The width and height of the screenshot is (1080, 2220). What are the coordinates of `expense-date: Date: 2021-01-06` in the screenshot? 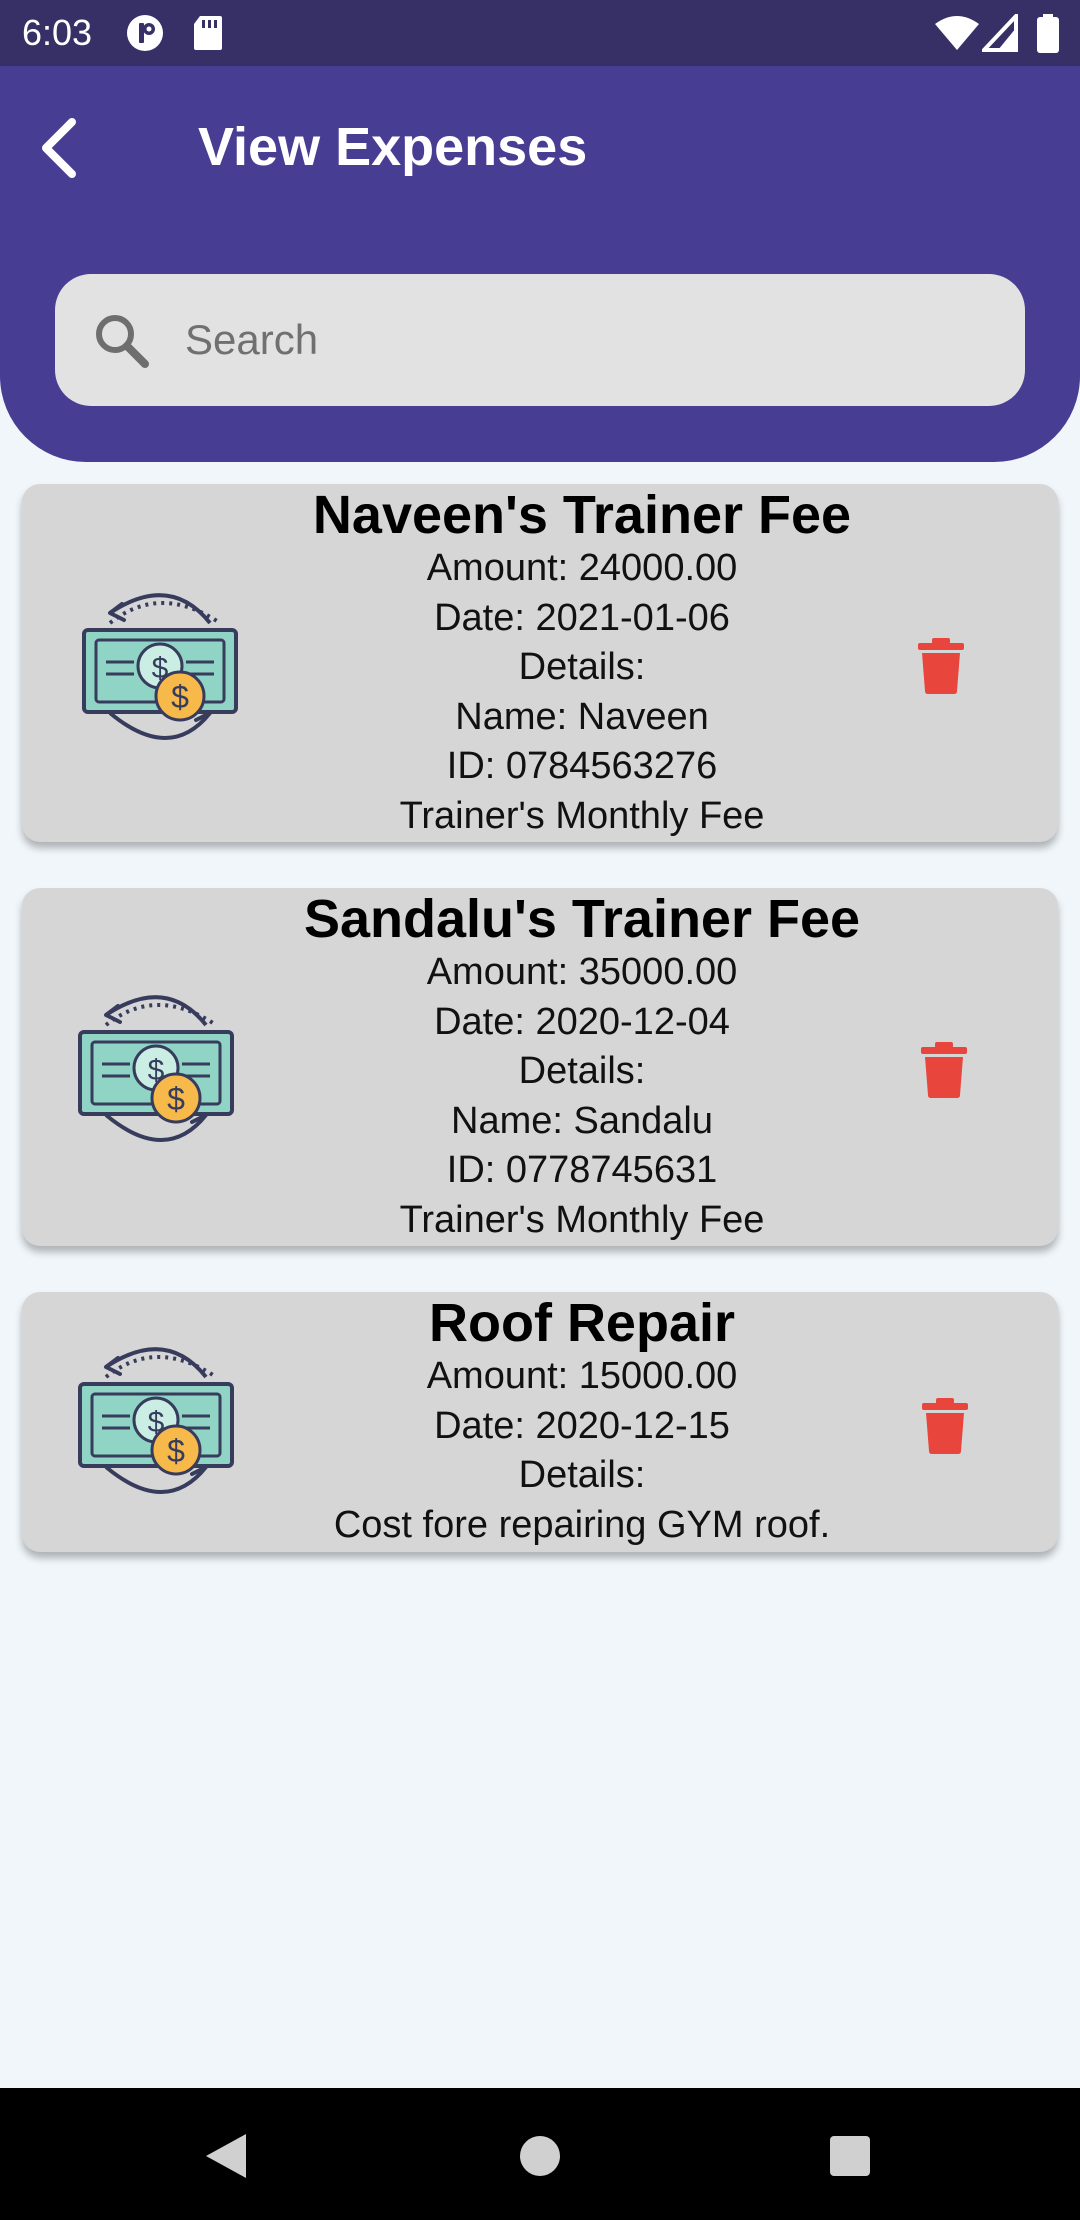 It's located at (582, 617).